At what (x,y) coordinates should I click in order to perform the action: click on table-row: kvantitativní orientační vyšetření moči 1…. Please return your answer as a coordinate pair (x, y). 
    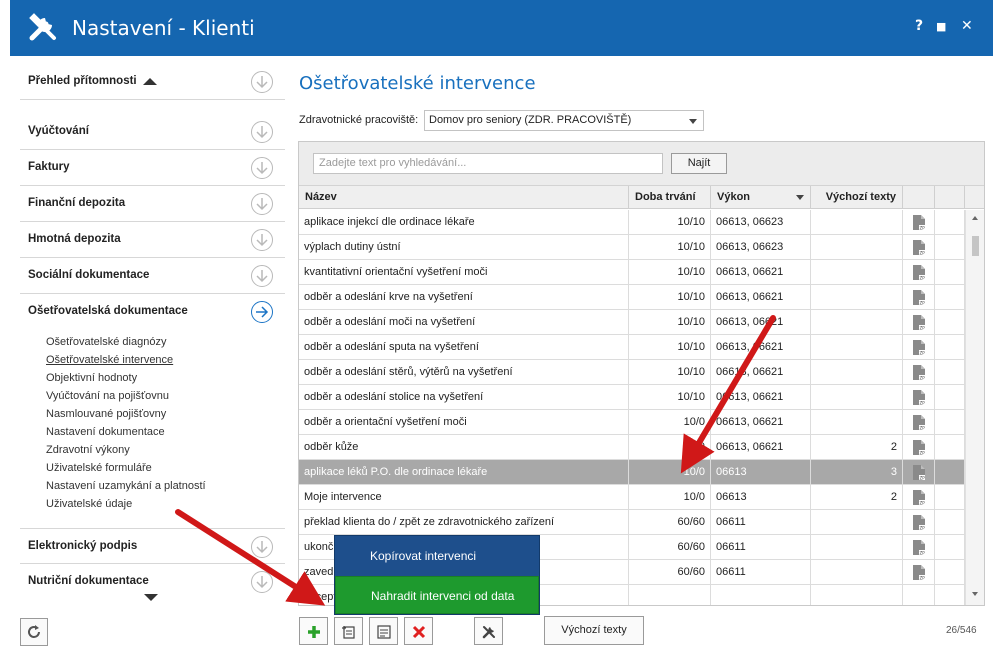
    Looking at the image, I should click on (632, 272).